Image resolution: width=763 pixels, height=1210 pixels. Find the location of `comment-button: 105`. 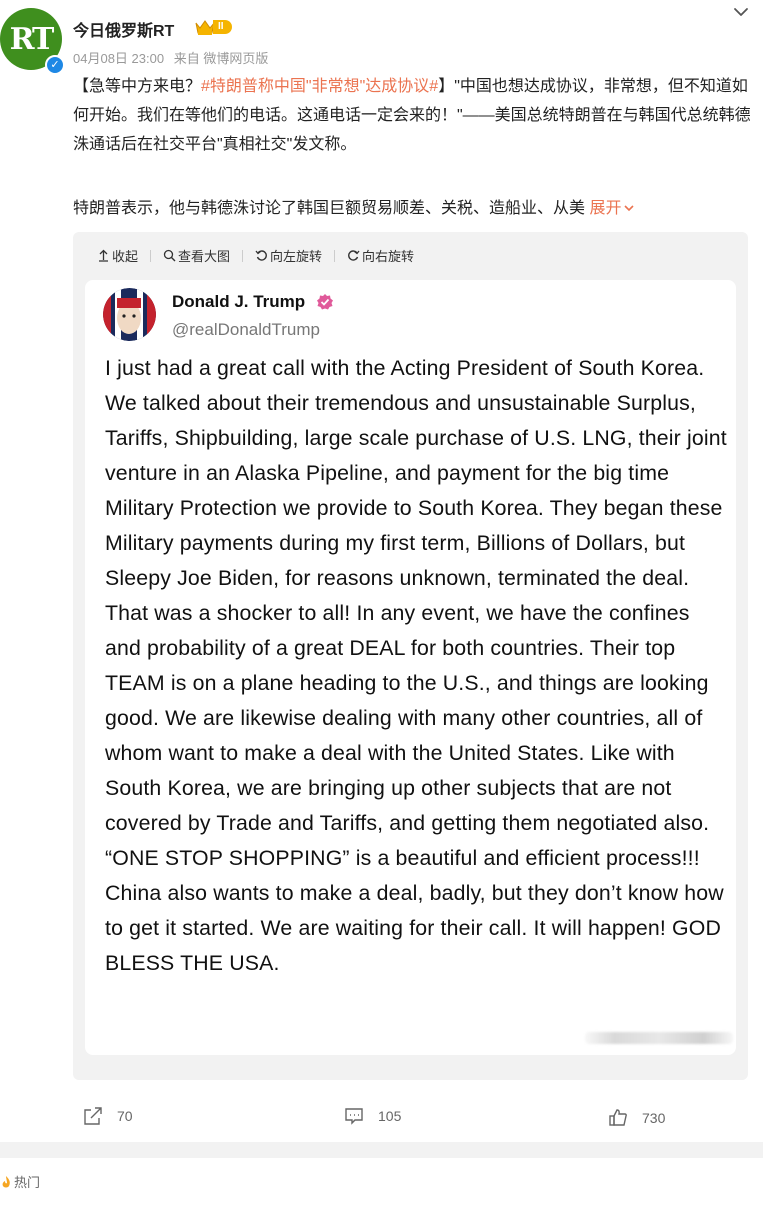

comment-button: 105 is located at coordinates (372, 1116).